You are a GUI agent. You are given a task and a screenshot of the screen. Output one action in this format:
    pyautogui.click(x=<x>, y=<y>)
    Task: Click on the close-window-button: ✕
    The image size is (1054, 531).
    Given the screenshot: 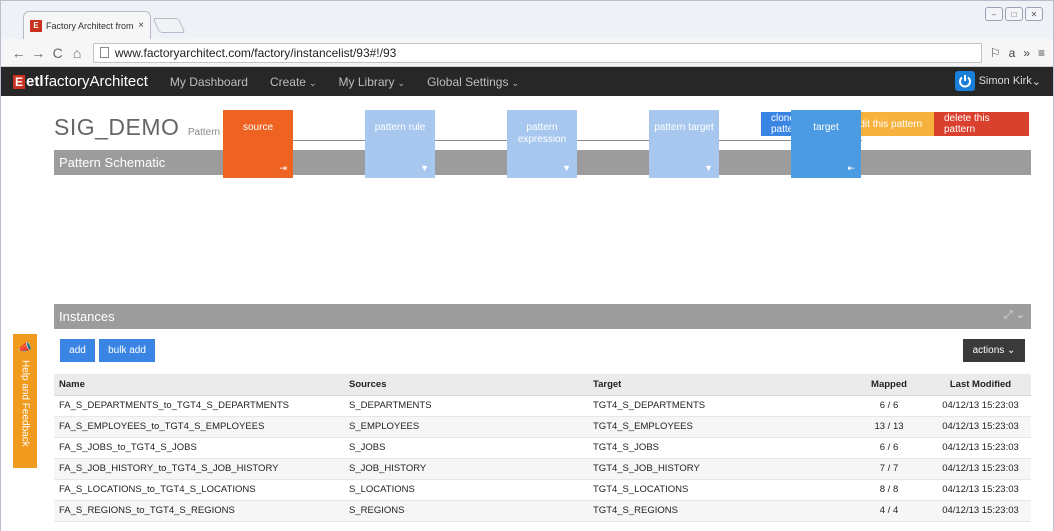 What is the action you would take?
    pyautogui.click(x=1034, y=14)
    